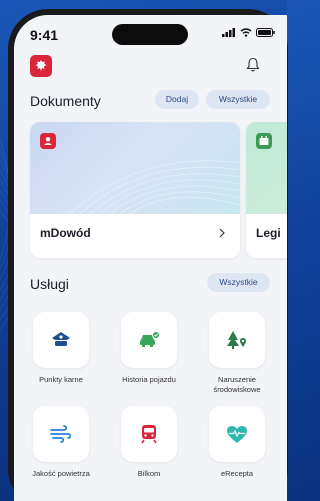  What do you see at coordinates (237, 384) in the screenshot?
I see `service-label: Naruszenie środowiskowe` at bounding box center [237, 384].